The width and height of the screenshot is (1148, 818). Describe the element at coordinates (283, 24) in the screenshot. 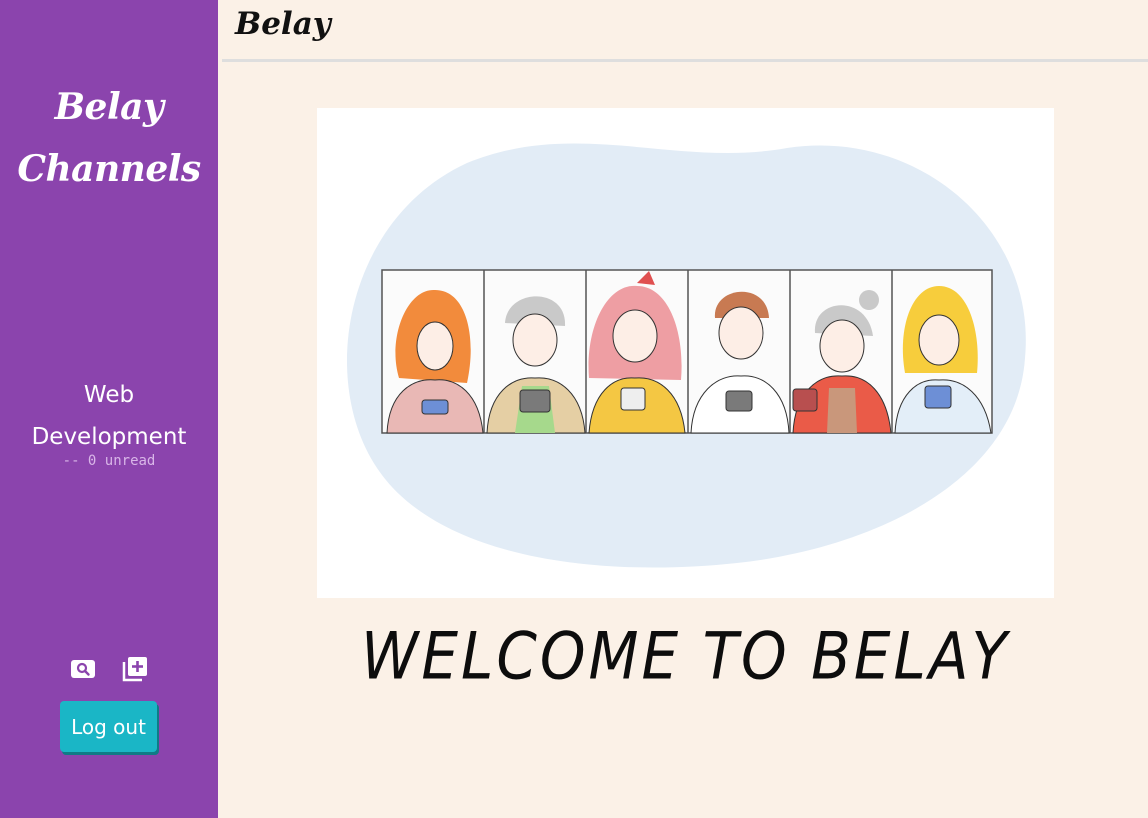

I see `page-title: Belay` at that location.